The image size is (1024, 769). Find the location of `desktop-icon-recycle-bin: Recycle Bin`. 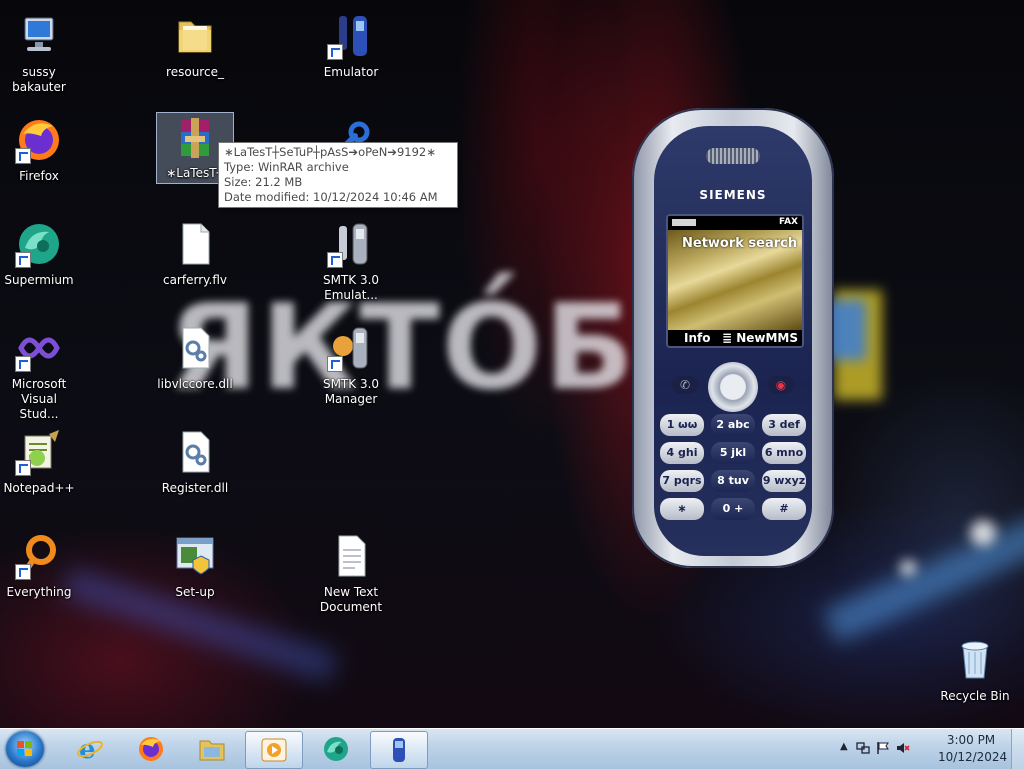

desktop-icon-recycle-bin: Recycle Bin is located at coordinates (975, 668).